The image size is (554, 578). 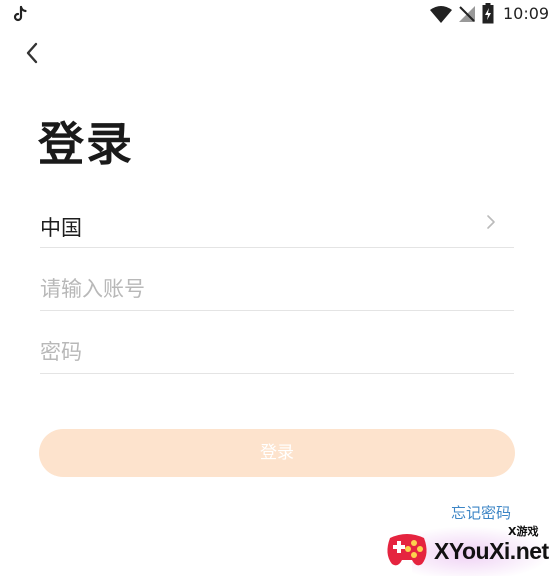 I want to click on account-row, so click(x=277, y=285).